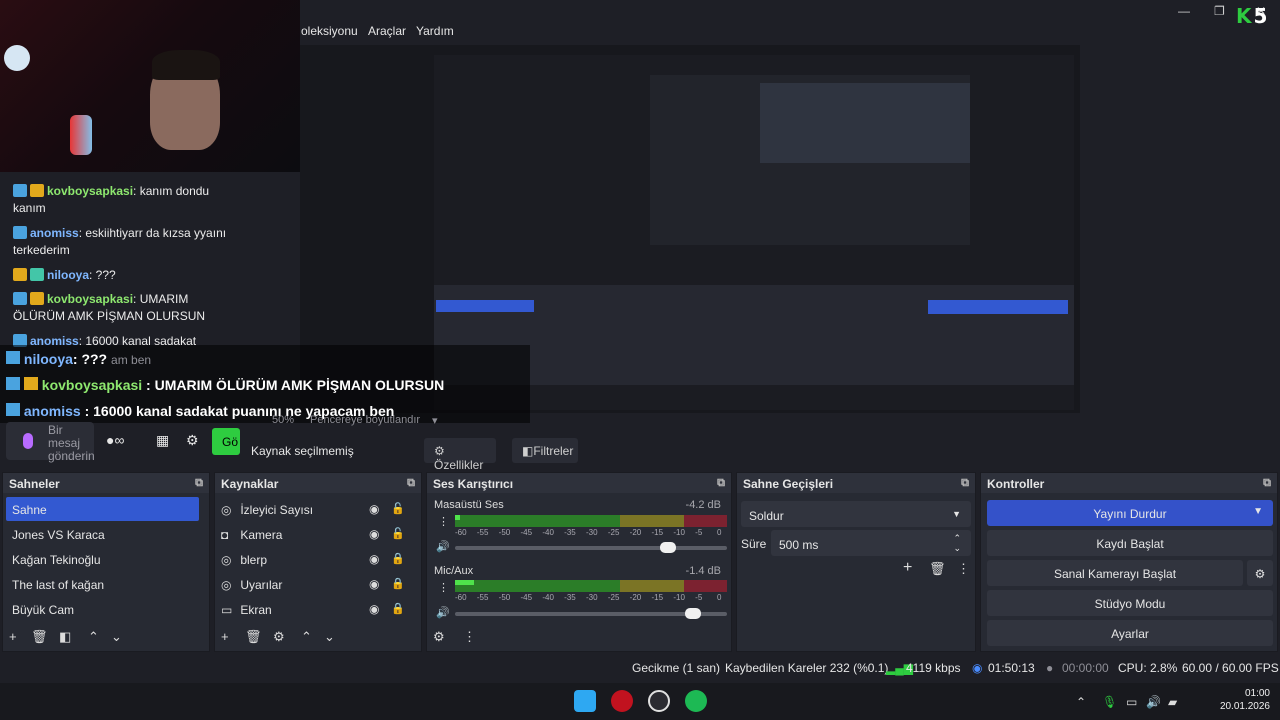 Image resolution: width=1280 pixels, height=720 pixels. I want to click on settings-button: Ayarlar, so click(1130, 633).